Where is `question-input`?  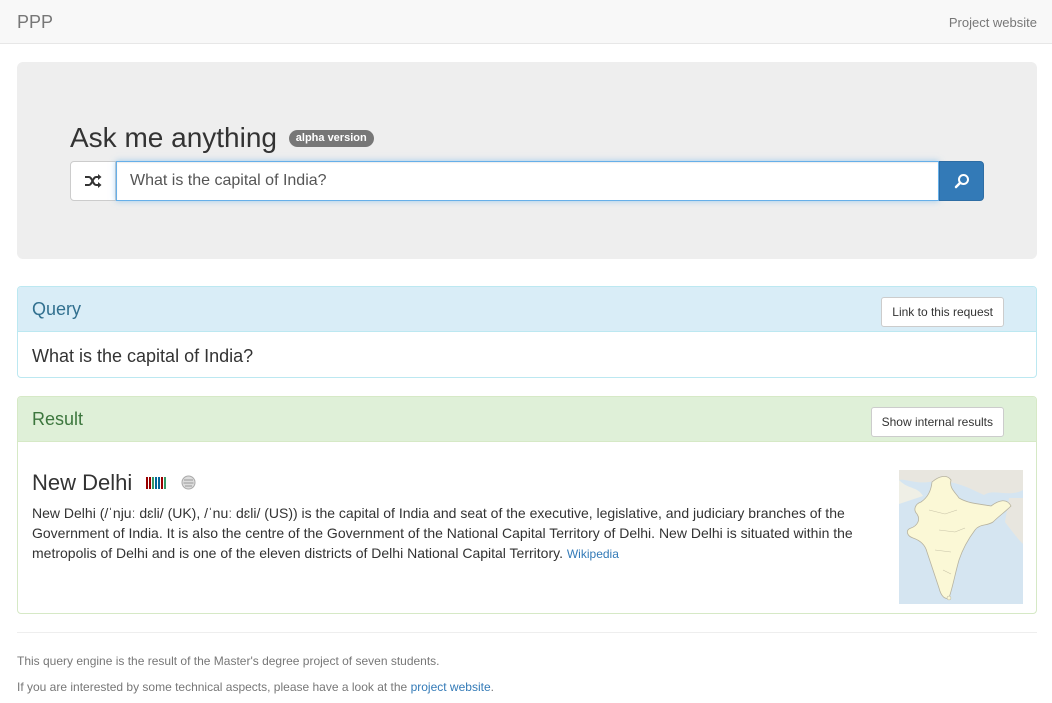 question-input is located at coordinates (527, 181).